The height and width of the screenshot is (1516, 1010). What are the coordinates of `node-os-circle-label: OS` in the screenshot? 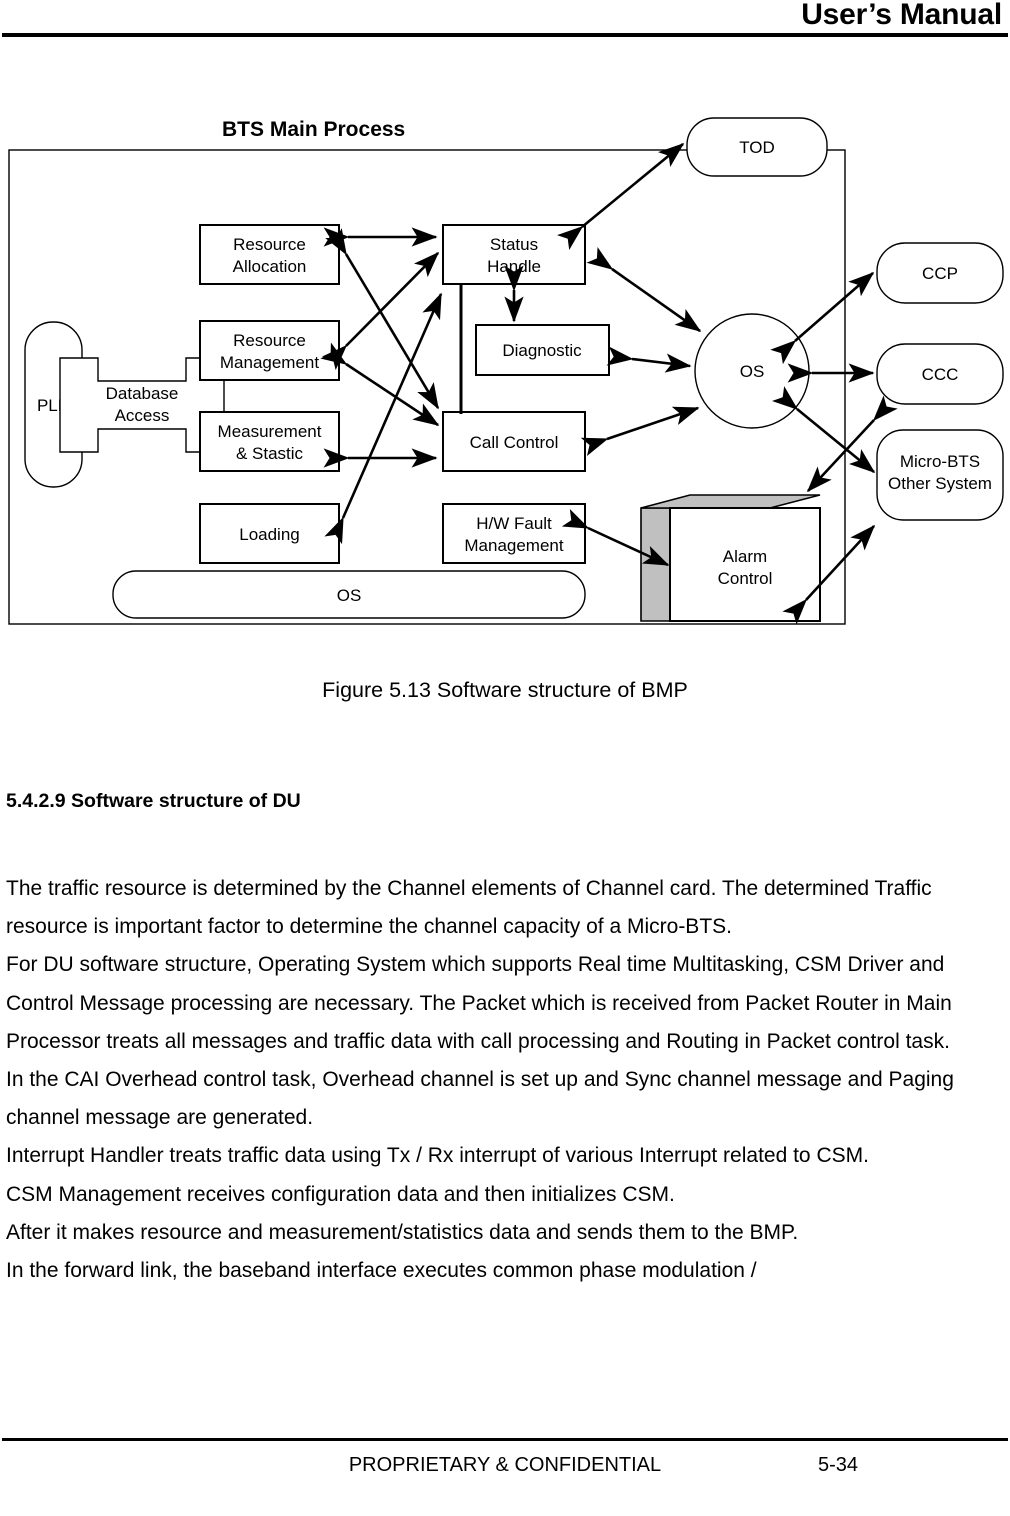 It's located at (752, 371).